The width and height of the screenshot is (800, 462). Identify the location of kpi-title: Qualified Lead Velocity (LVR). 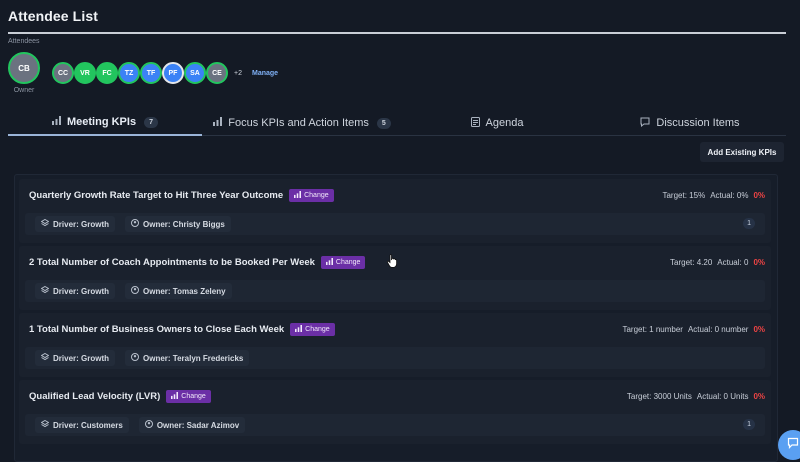
(94, 396).